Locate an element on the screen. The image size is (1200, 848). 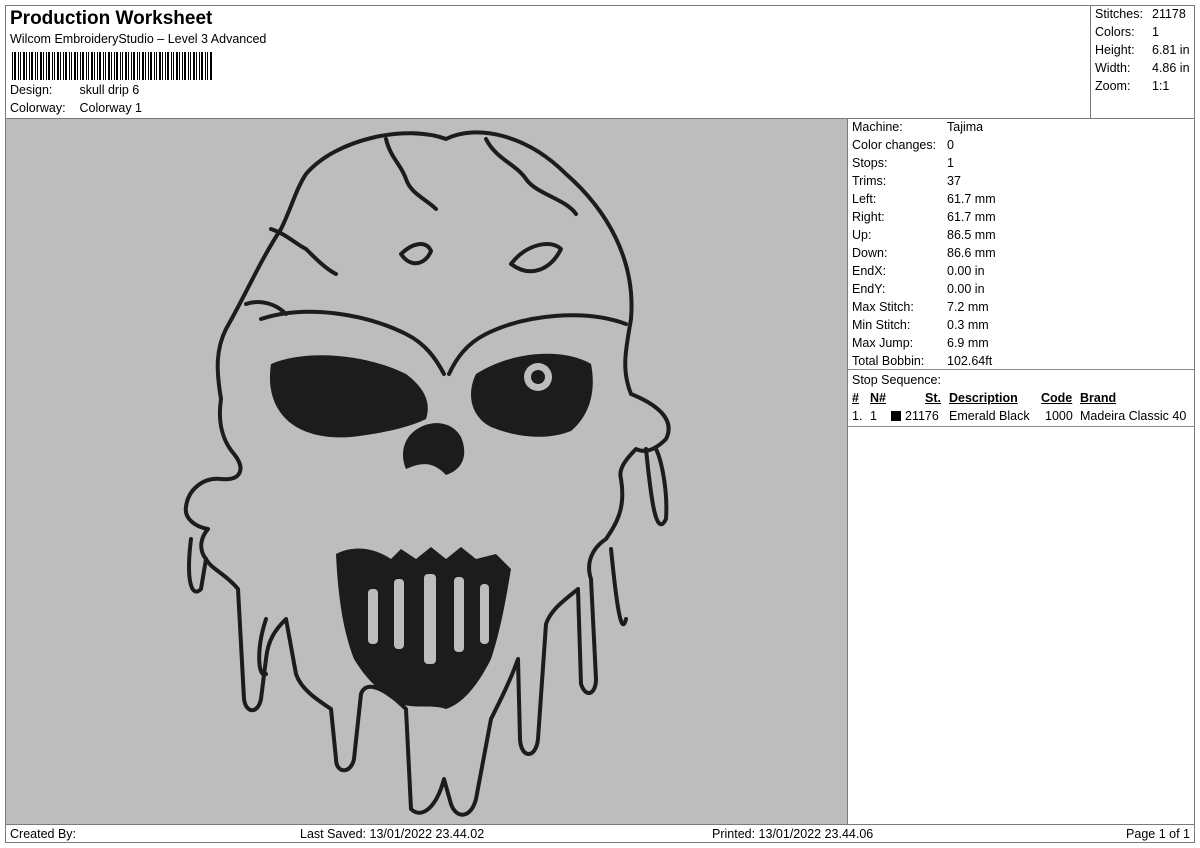
machine-info-label: Max Jump: is located at coordinates (883, 343).